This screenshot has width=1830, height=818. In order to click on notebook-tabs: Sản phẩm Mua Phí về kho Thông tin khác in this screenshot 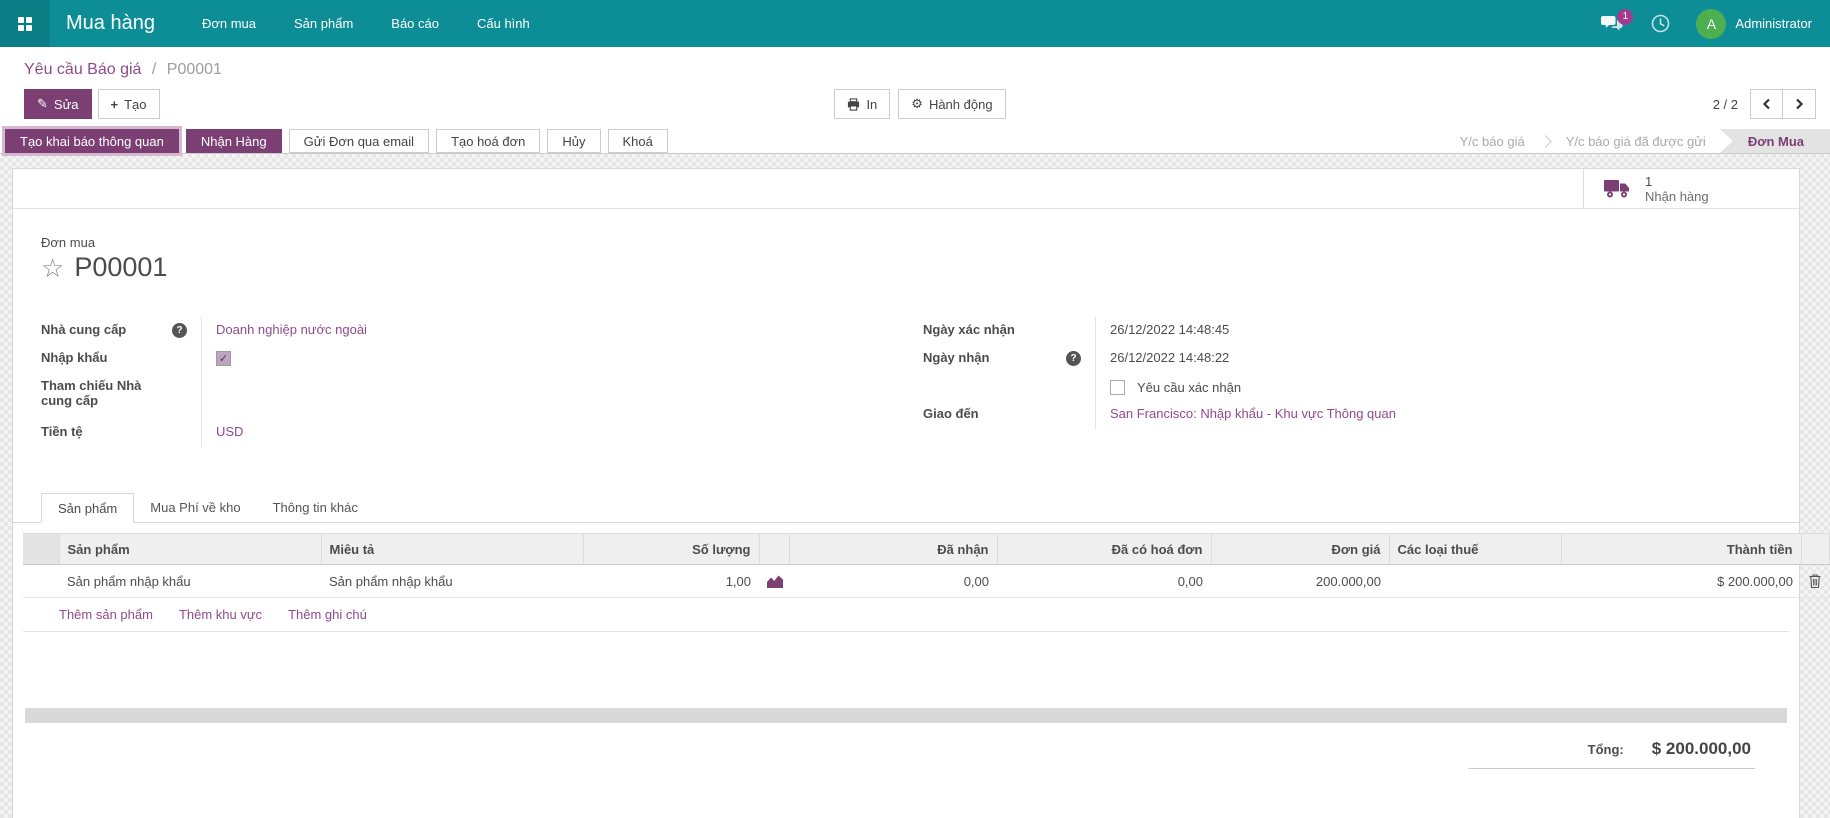, I will do `click(906, 508)`.